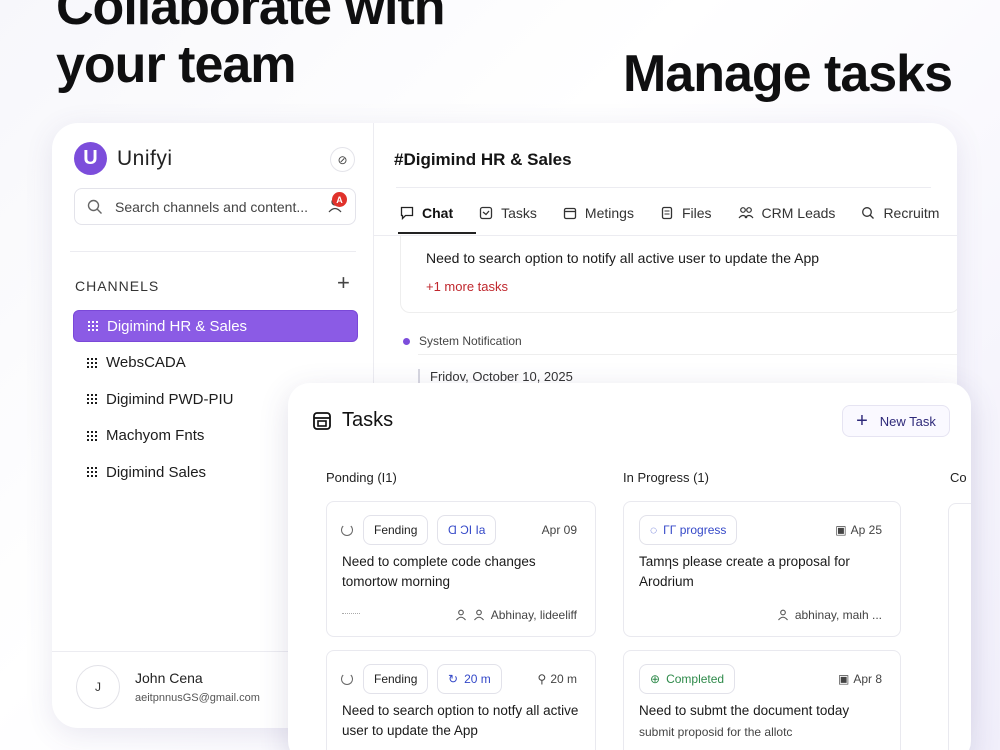  I want to click on tasks-header: Tasks, so click(352, 420).